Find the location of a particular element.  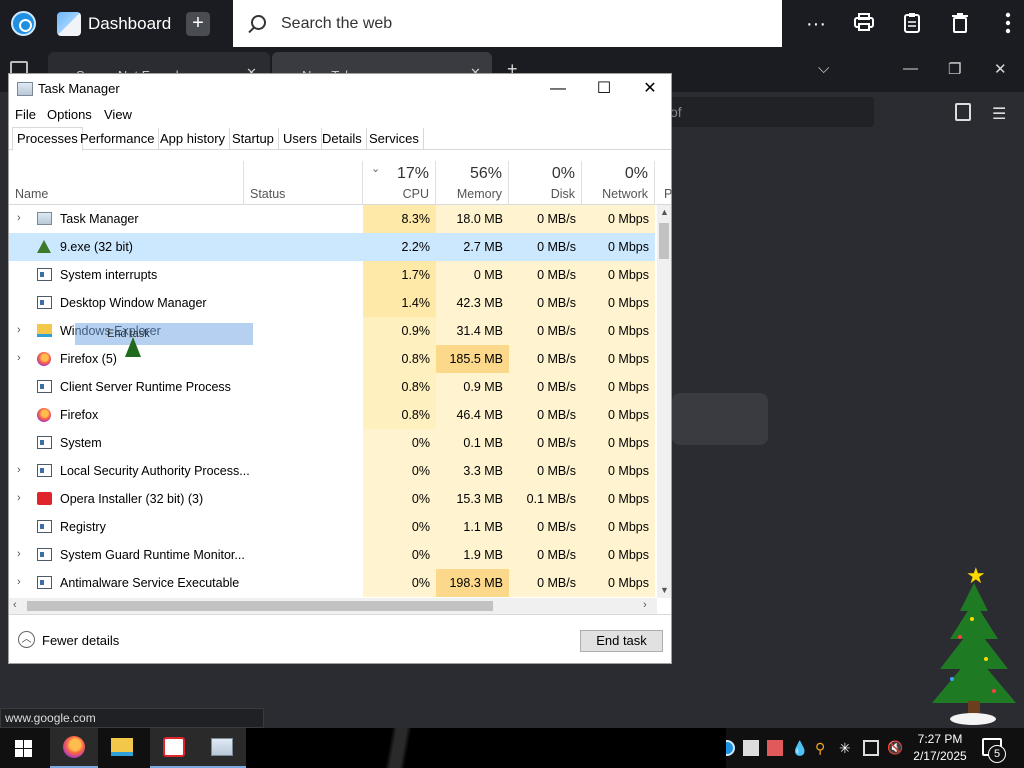

dashboard-icon is located at coordinates (69, 24).